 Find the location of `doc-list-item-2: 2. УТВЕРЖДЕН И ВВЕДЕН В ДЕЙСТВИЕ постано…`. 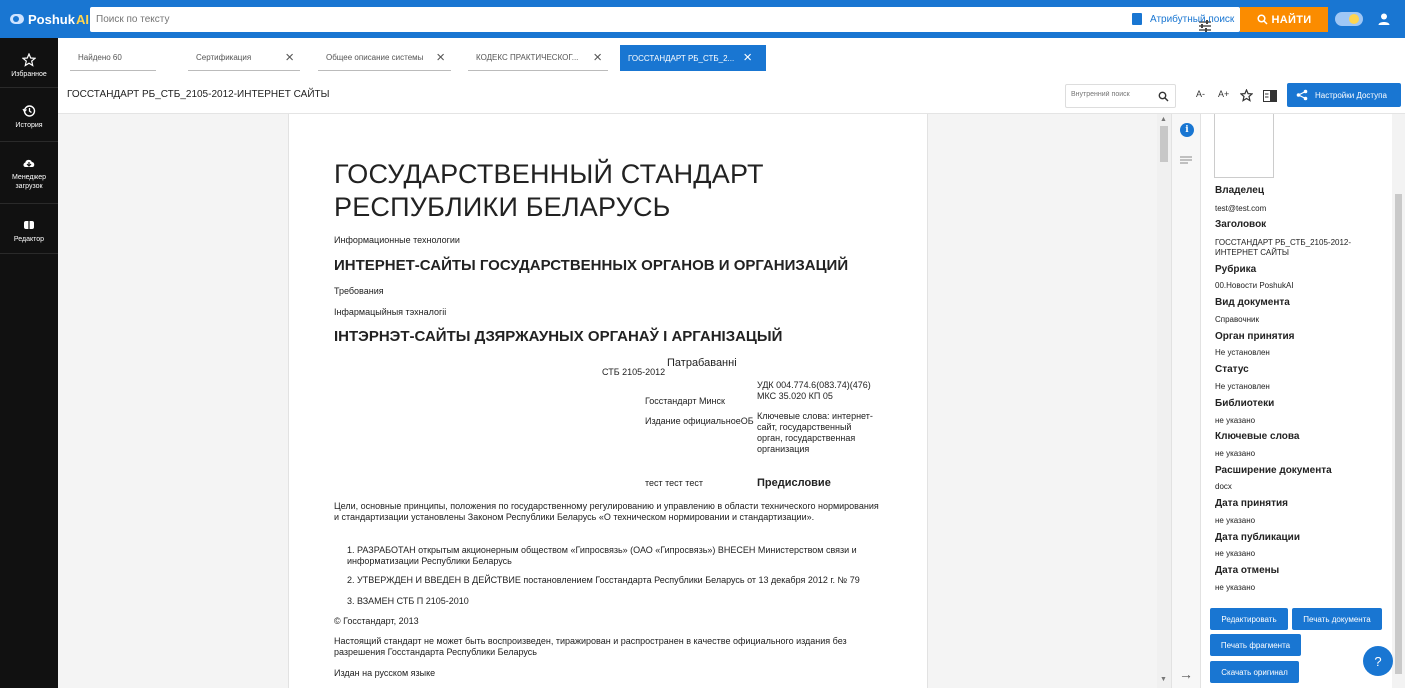

doc-list-item-2: 2. УТВЕРЖДЕН И ВВЕДЕН В ДЕЙСТВИЕ постано… is located at coordinates (603, 580).